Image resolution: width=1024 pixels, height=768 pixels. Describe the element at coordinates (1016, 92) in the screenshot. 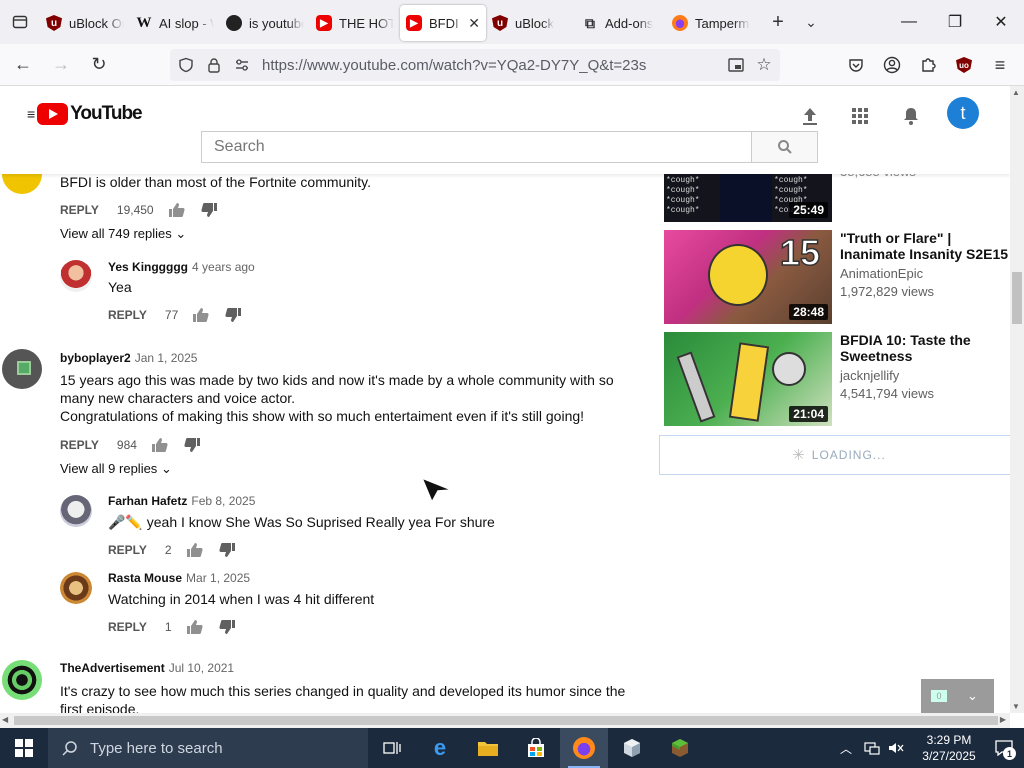

I see `scroll-up-icon: ▲` at that location.